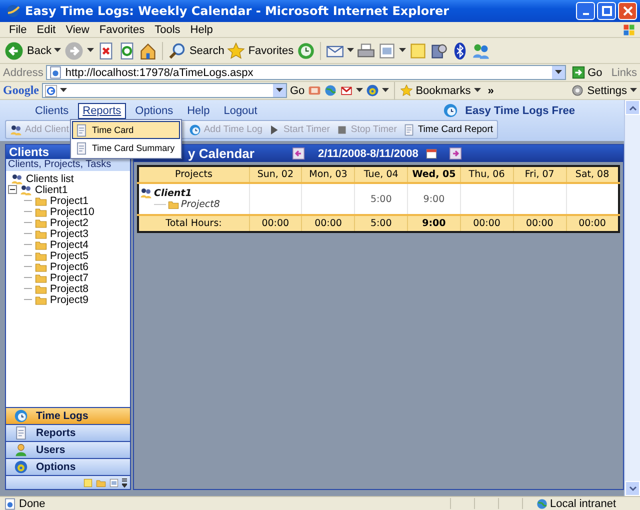 This screenshot has height=510, width=640. I want to click on report-icon, so click(21, 433).